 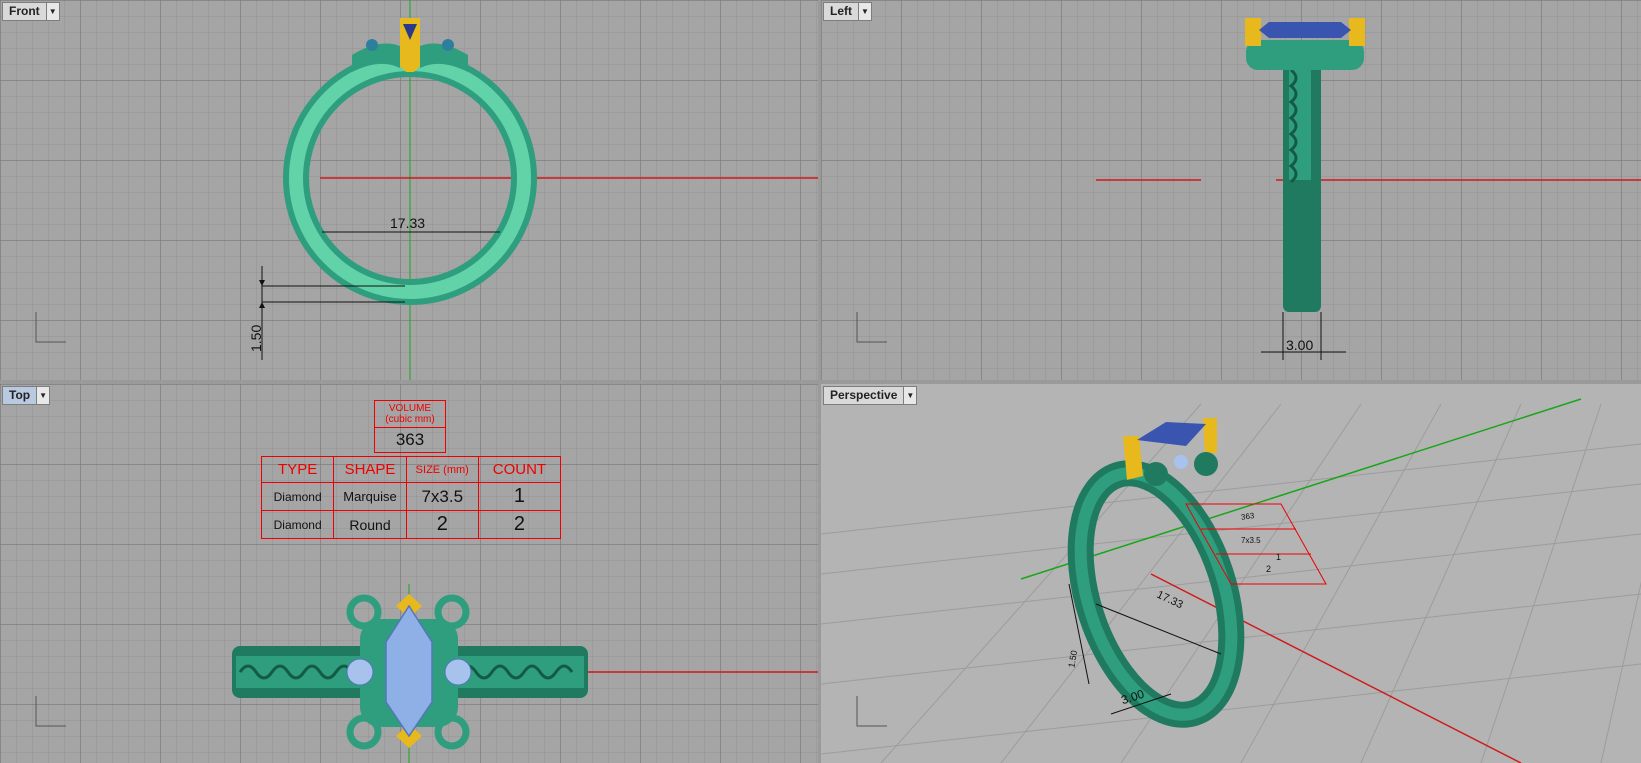 I want to click on echo-volume: 363, so click(x=1247, y=516).